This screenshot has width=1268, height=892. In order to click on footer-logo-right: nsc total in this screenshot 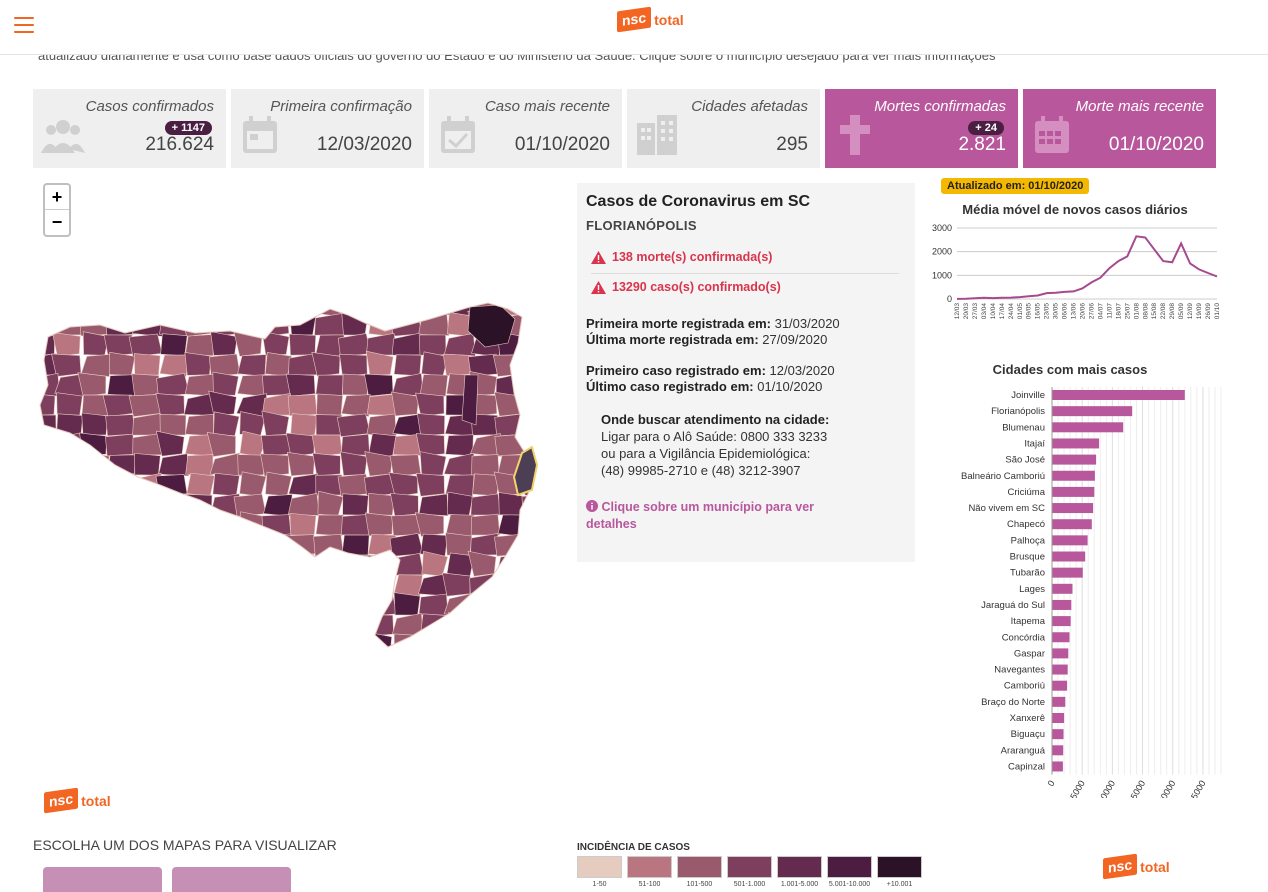, I will do `click(1136, 866)`.